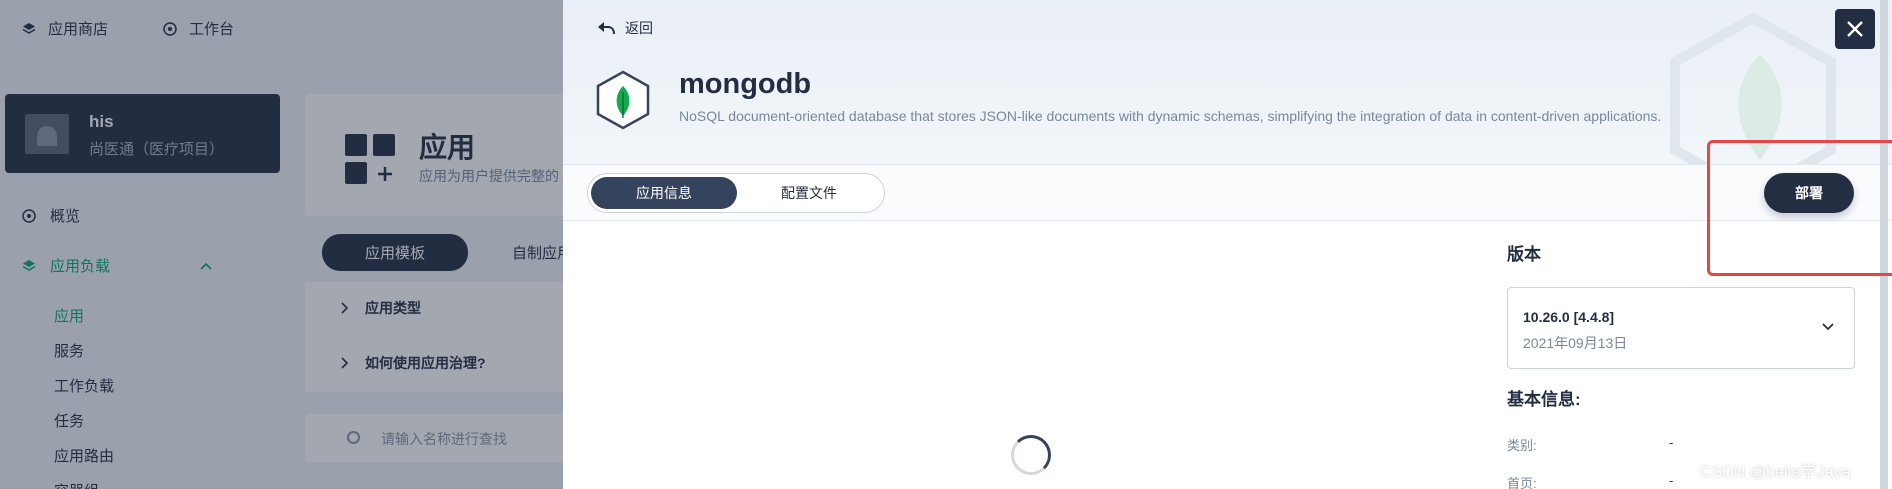 This screenshot has width=1892, height=489. I want to click on drawer-tabbar: 应用信息 配置文件 部署, so click(1227, 193).